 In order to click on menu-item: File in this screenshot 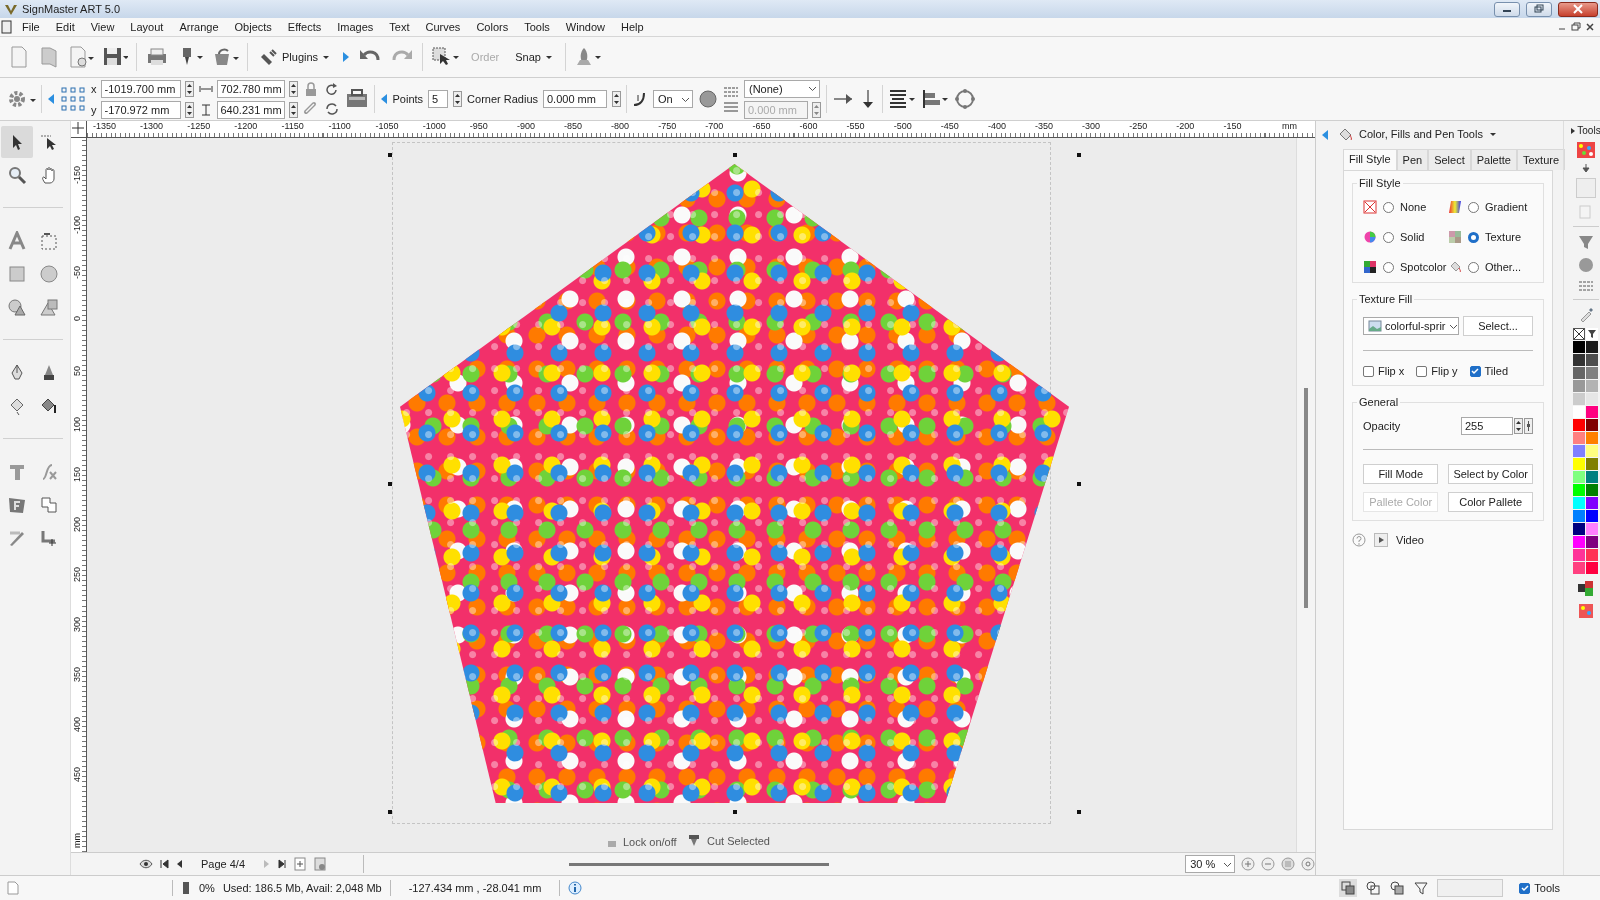, I will do `click(31, 27)`.